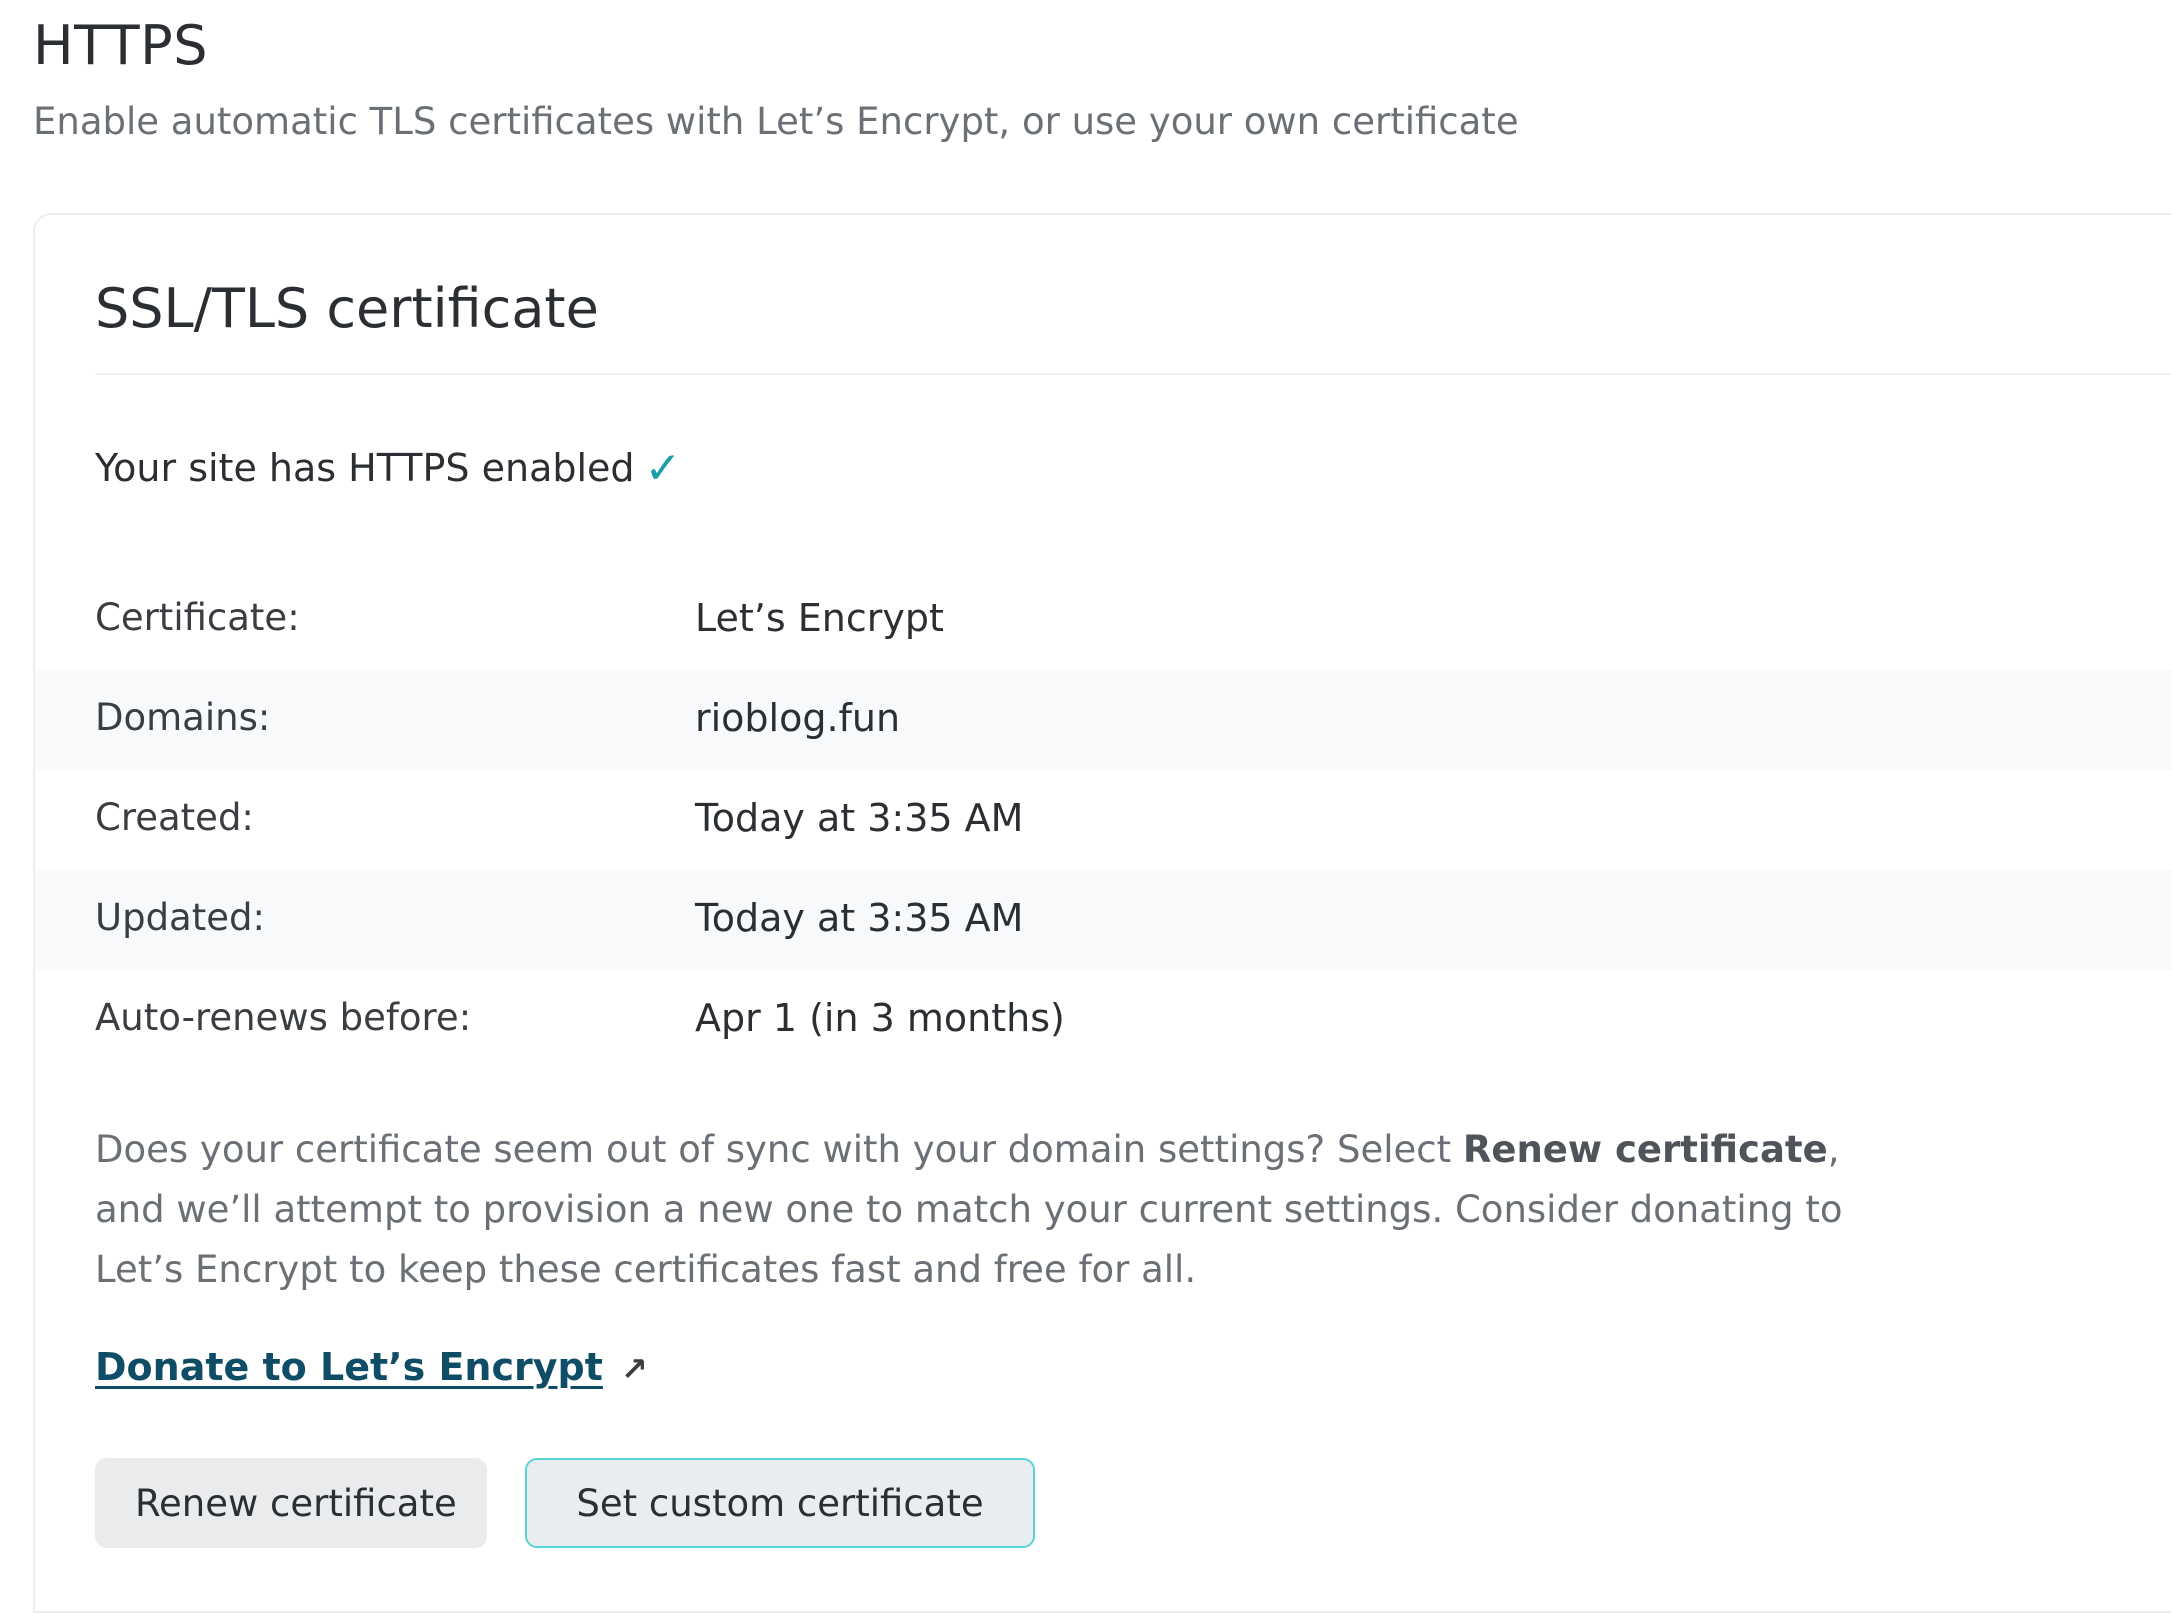 The image size is (2171, 1613). Describe the element at coordinates (349, 1367) in the screenshot. I see `donate-link-label: Donate to Let’s Encrypt` at that location.